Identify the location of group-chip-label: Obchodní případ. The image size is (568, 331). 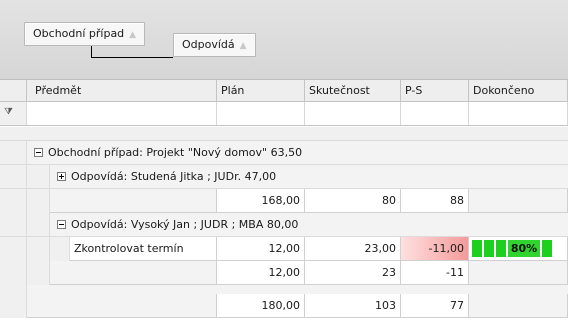
(79, 33).